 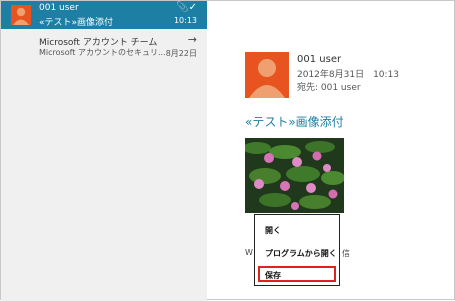 I want to click on message-date: 8月22日, so click(x=181, y=53).